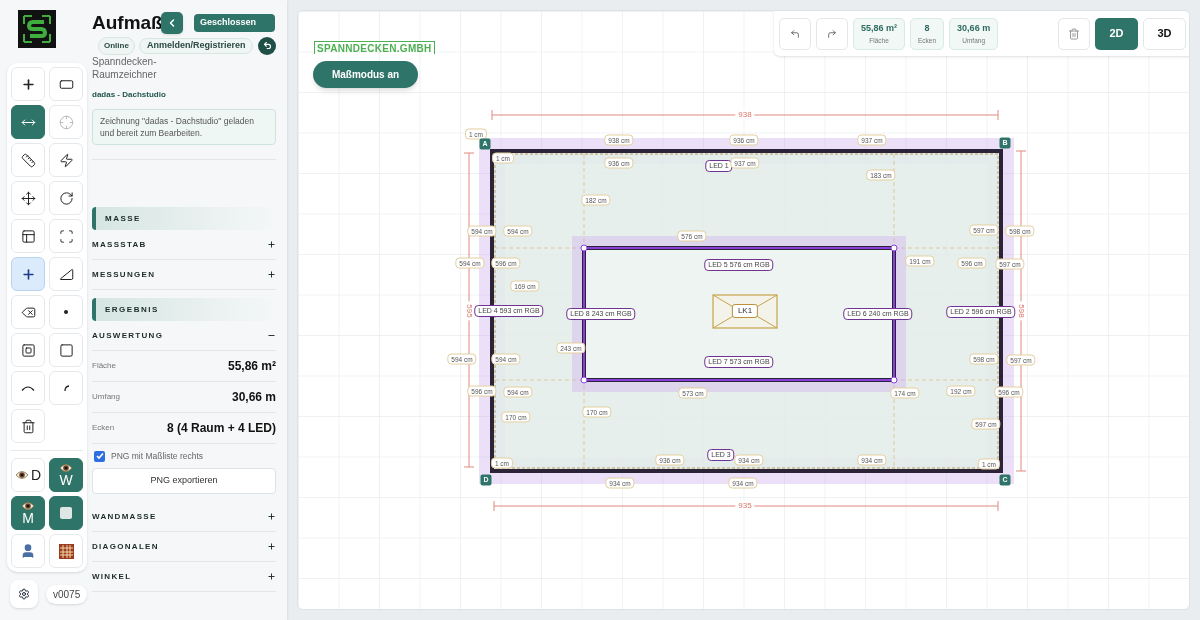 The height and width of the screenshot is (620, 1200). What do you see at coordinates (832, 33) in the screenshot?
I see `redo-icon` at bounding box center [832, 33].